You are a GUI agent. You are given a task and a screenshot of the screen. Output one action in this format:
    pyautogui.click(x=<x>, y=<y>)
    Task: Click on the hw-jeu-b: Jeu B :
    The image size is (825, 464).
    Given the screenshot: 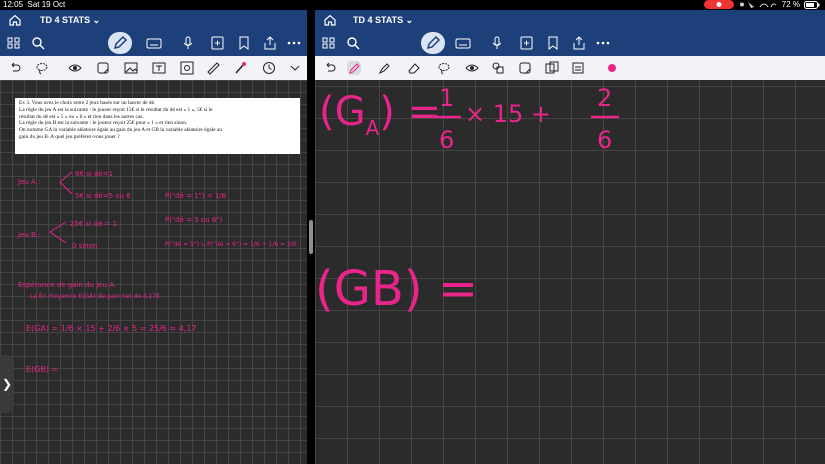 What is the action you would take?
    pyautogui.click(x=28, y=235)
    